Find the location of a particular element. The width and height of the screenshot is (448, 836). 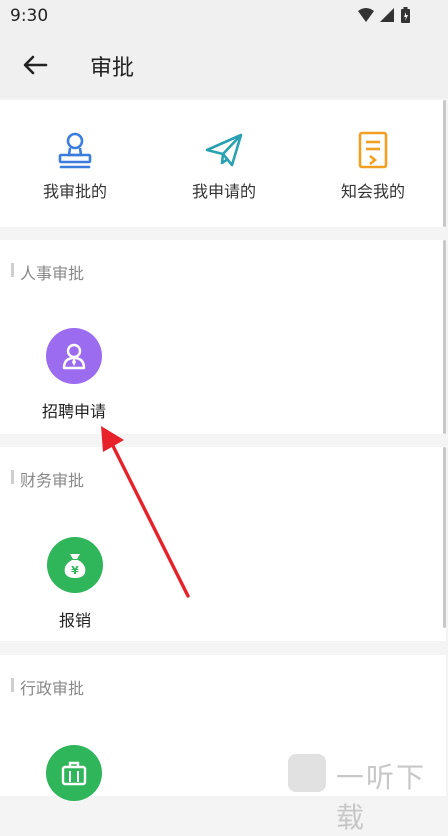

section-title-admin: 行政审批 is located at coordinates (52, 688).